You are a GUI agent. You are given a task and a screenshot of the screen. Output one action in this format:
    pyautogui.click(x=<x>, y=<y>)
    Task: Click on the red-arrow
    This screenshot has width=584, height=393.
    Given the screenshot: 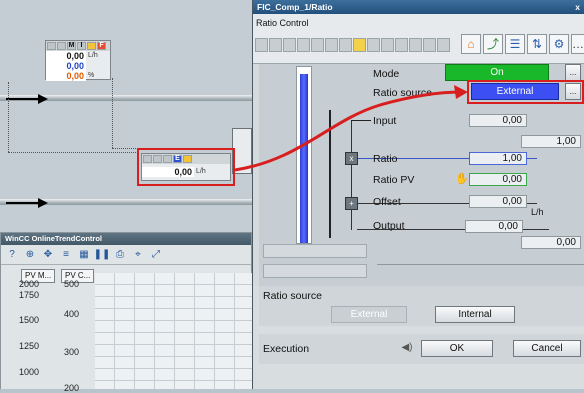 What is the action you would take?
    pyautogui.click(x=348, y=131)
    